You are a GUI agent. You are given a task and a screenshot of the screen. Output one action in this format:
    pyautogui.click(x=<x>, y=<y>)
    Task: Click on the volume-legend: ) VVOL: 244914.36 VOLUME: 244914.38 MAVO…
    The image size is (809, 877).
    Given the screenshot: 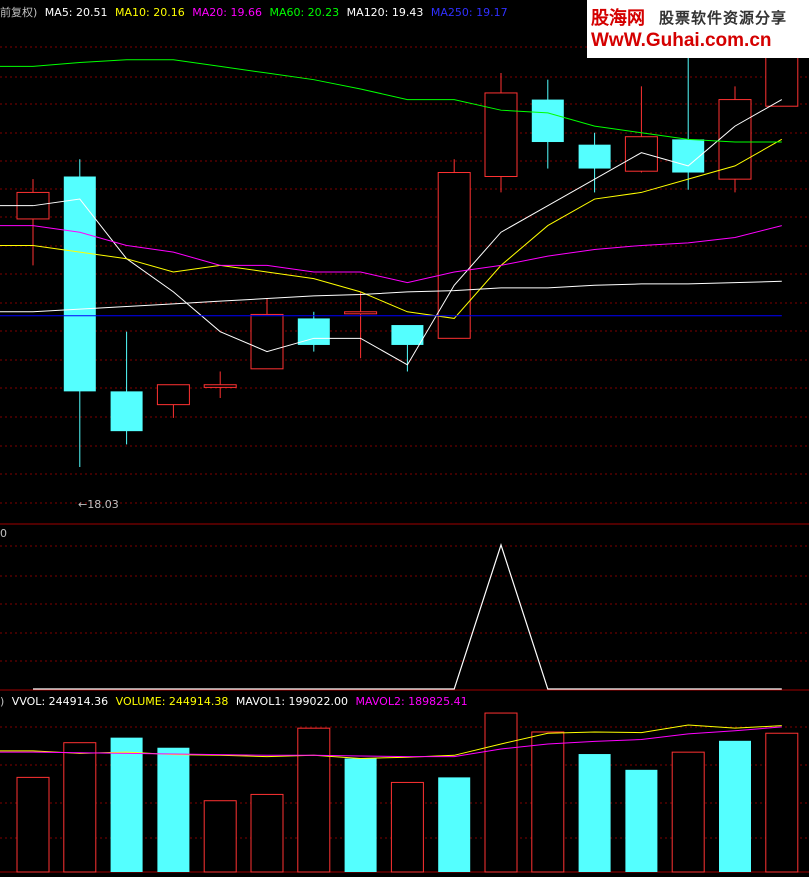 What is the action you would take?
    pyautogui.click(x=236, y=702)
    